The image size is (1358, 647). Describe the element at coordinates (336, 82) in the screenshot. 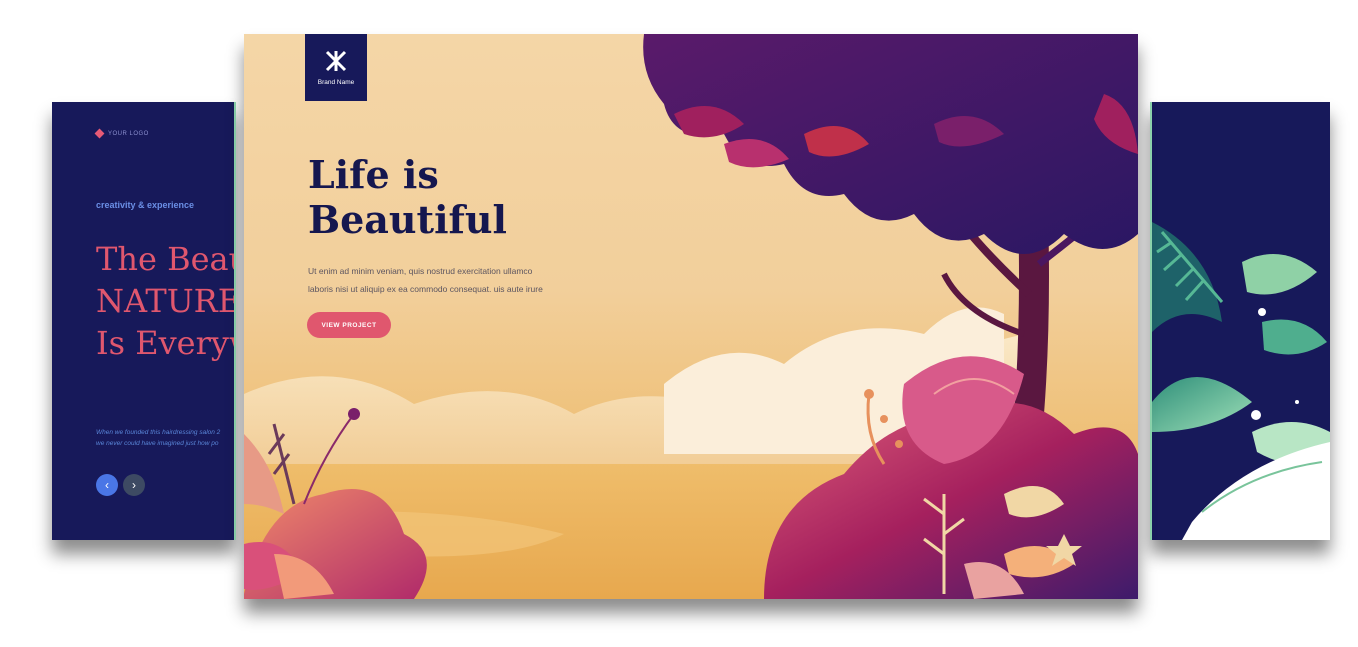

I see `brand-name: Brand Name` at that location.